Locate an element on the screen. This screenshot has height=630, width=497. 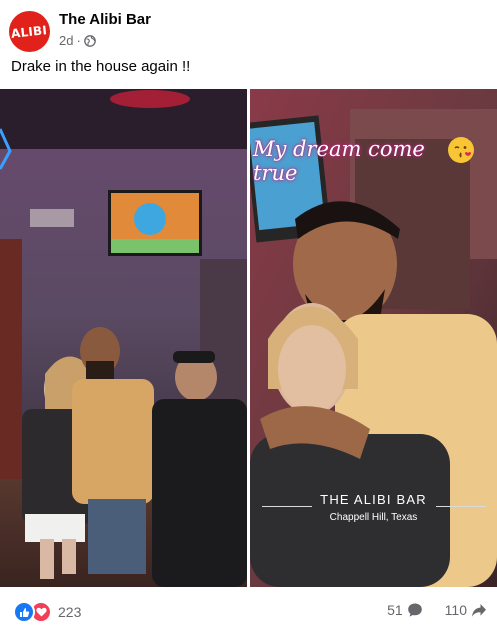
post-caption: Drake in the house again !! is located at coordinates (101, 66).